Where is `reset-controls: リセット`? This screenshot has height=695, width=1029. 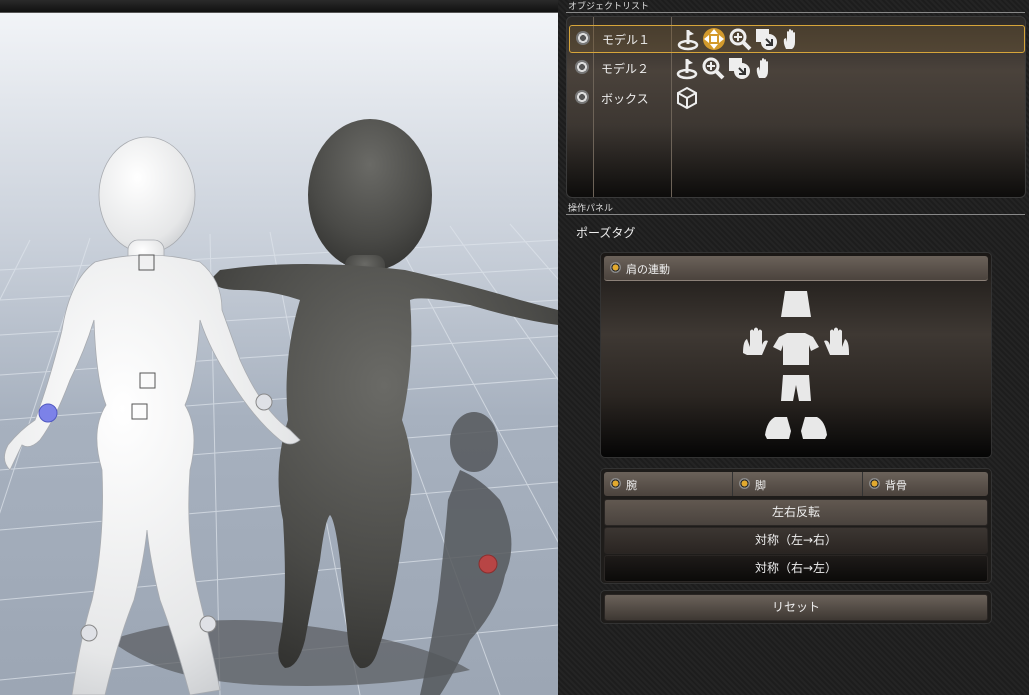 reset-controls: リセット is located at coordinates (796, 607).